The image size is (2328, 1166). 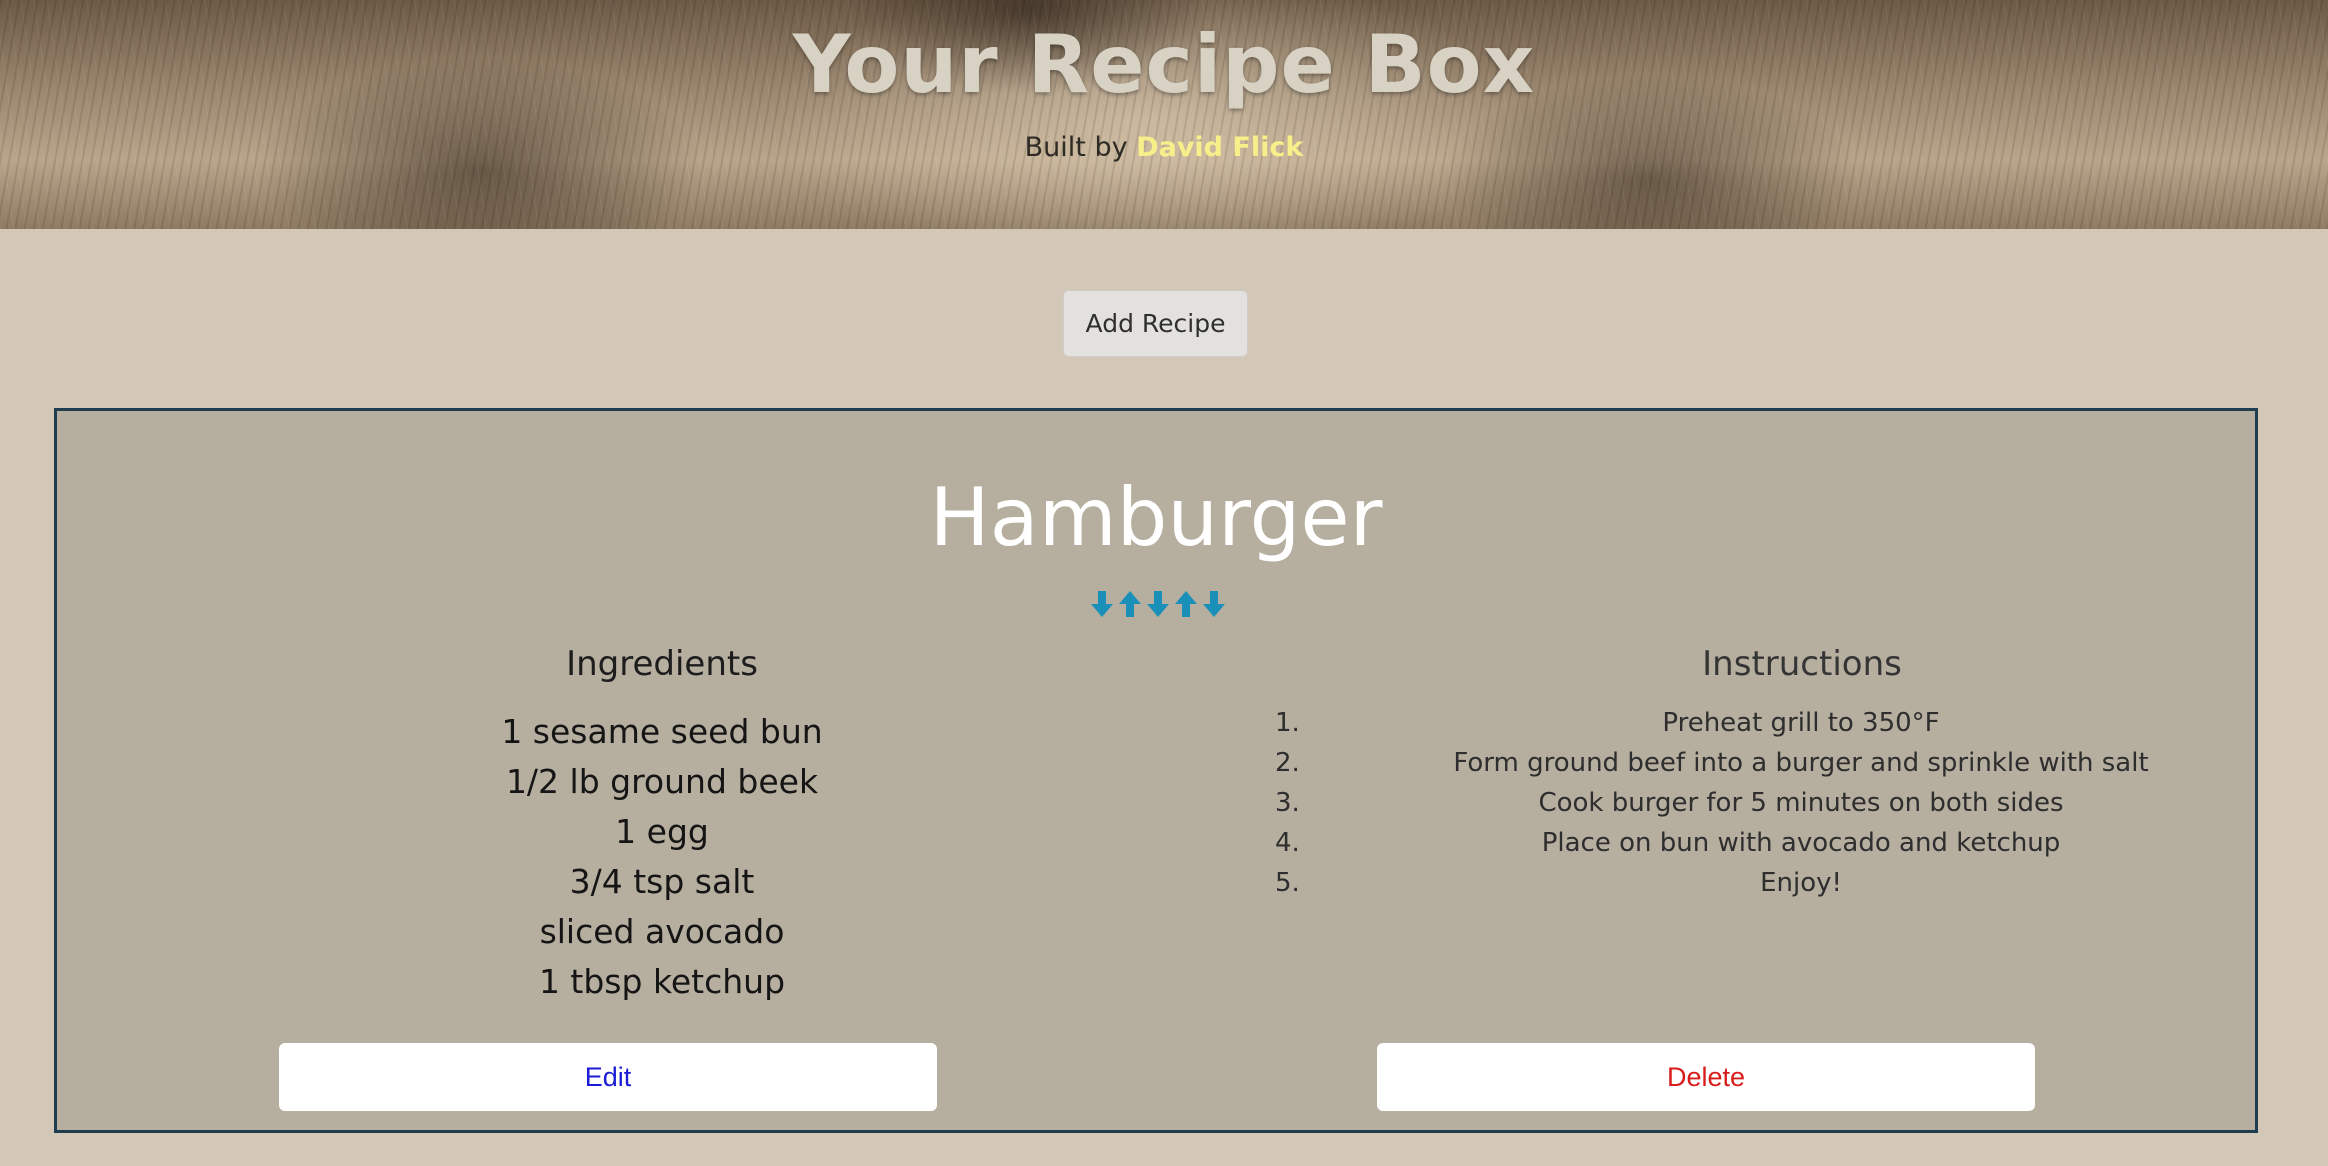 What do you see at coordinates (1164, 64) in the screenshot?
I see `page-title: Your Recipe Box` at bounding box center [1164, 64].